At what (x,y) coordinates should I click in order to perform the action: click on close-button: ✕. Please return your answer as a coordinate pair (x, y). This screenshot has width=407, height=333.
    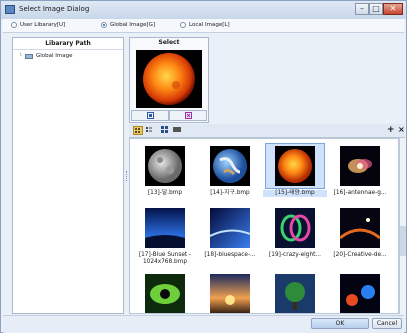
    Looking at the image, I should click on (393, 9).